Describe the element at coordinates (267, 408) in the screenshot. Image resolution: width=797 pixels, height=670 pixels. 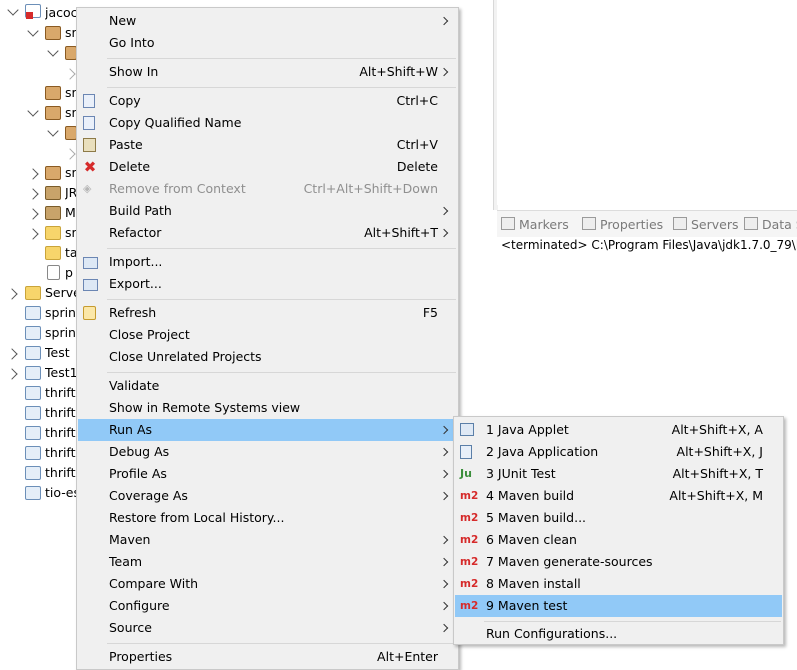
I see `menu-item-show-in-remote-systems: Show in Remote Systems view` at that location.